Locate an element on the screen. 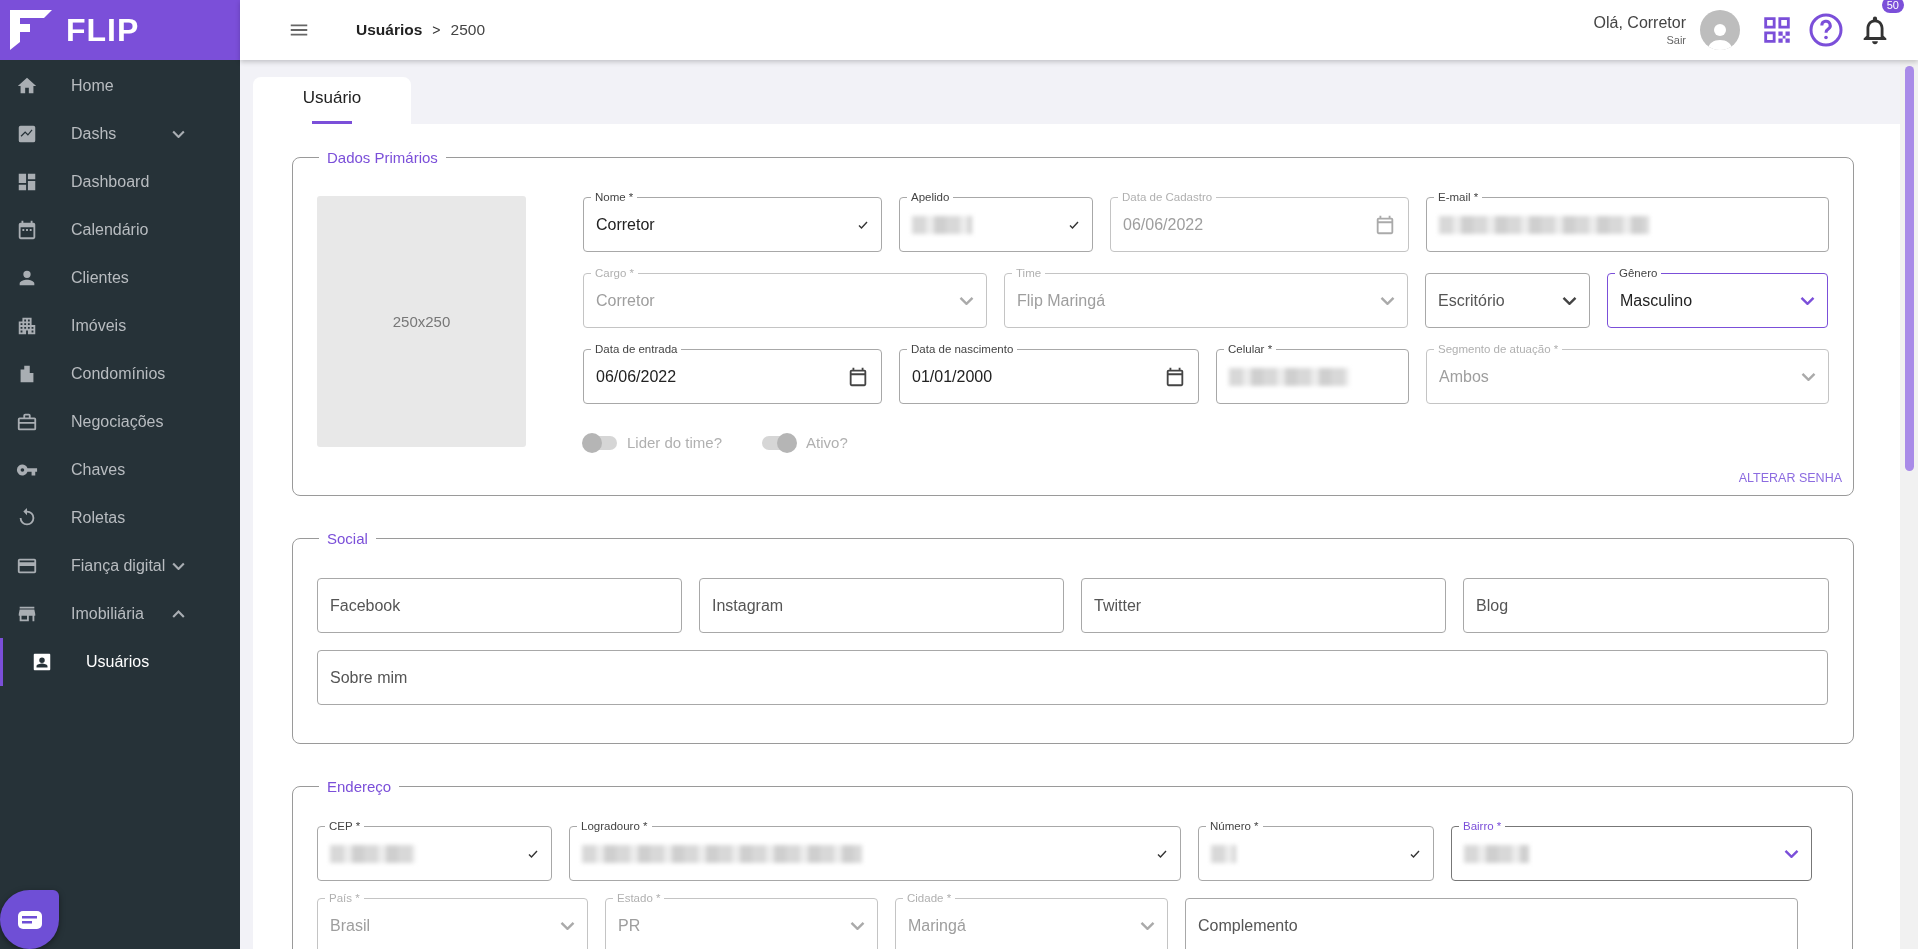  briefcase-icon is located at coordinates (27, 422).